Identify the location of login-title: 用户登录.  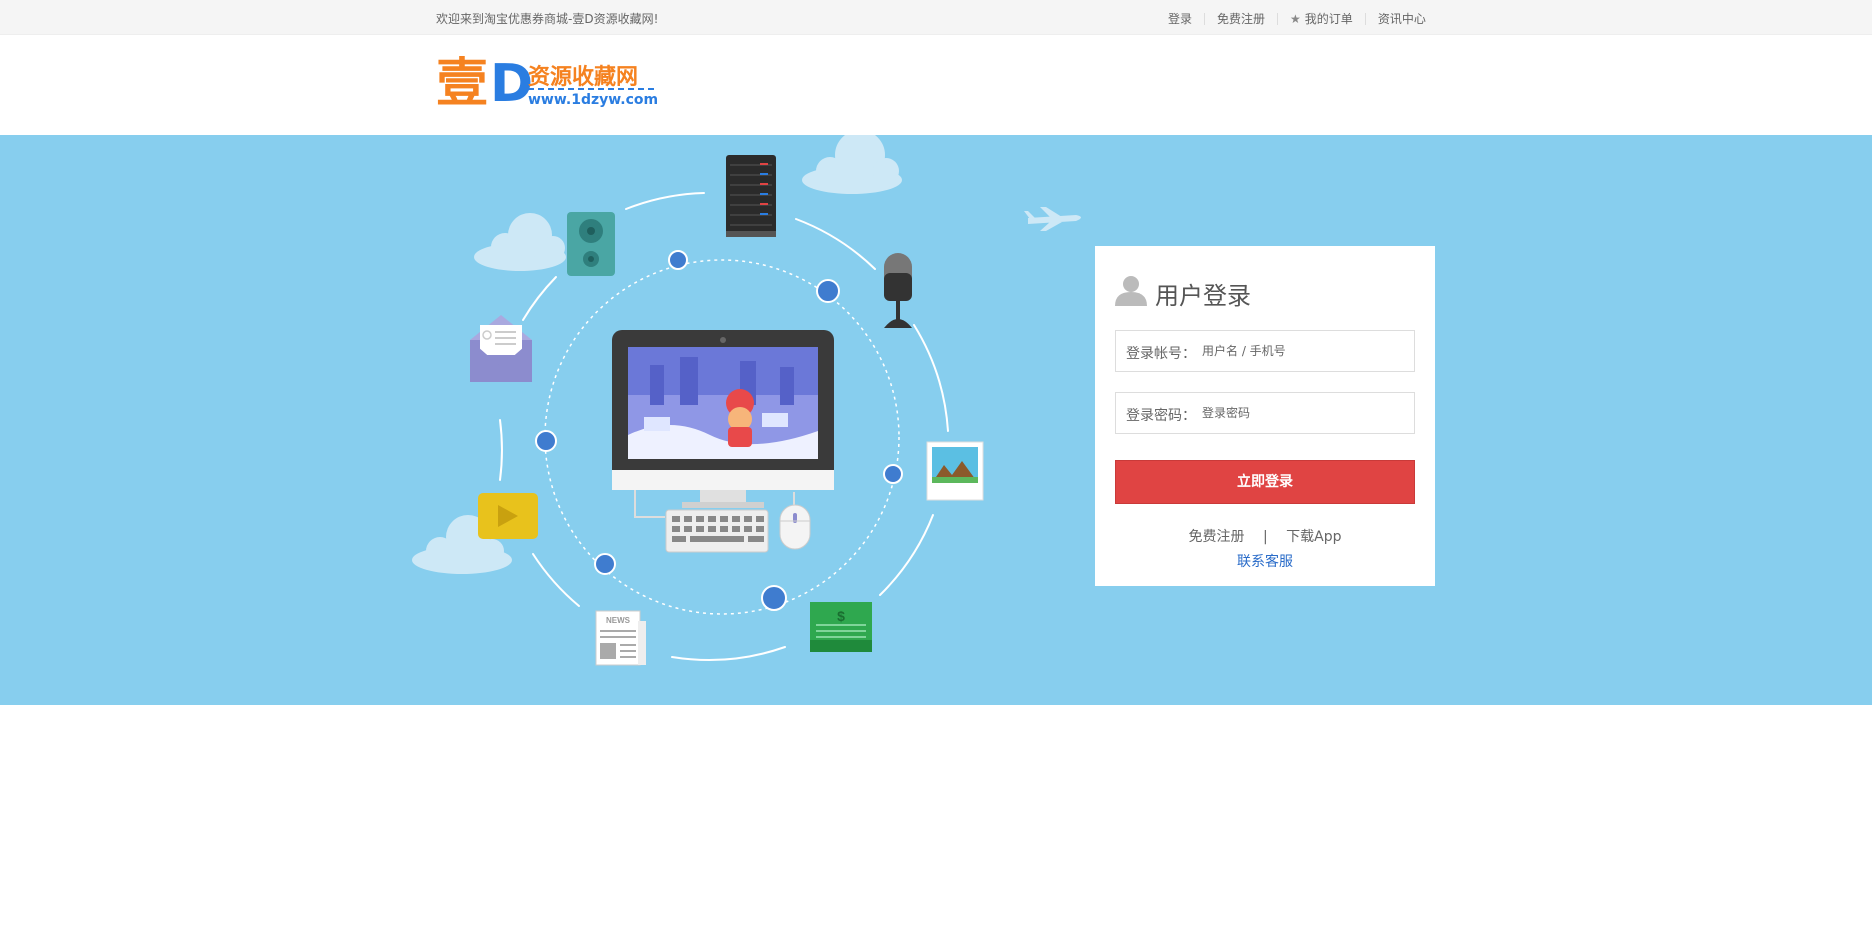
(1203, 296).